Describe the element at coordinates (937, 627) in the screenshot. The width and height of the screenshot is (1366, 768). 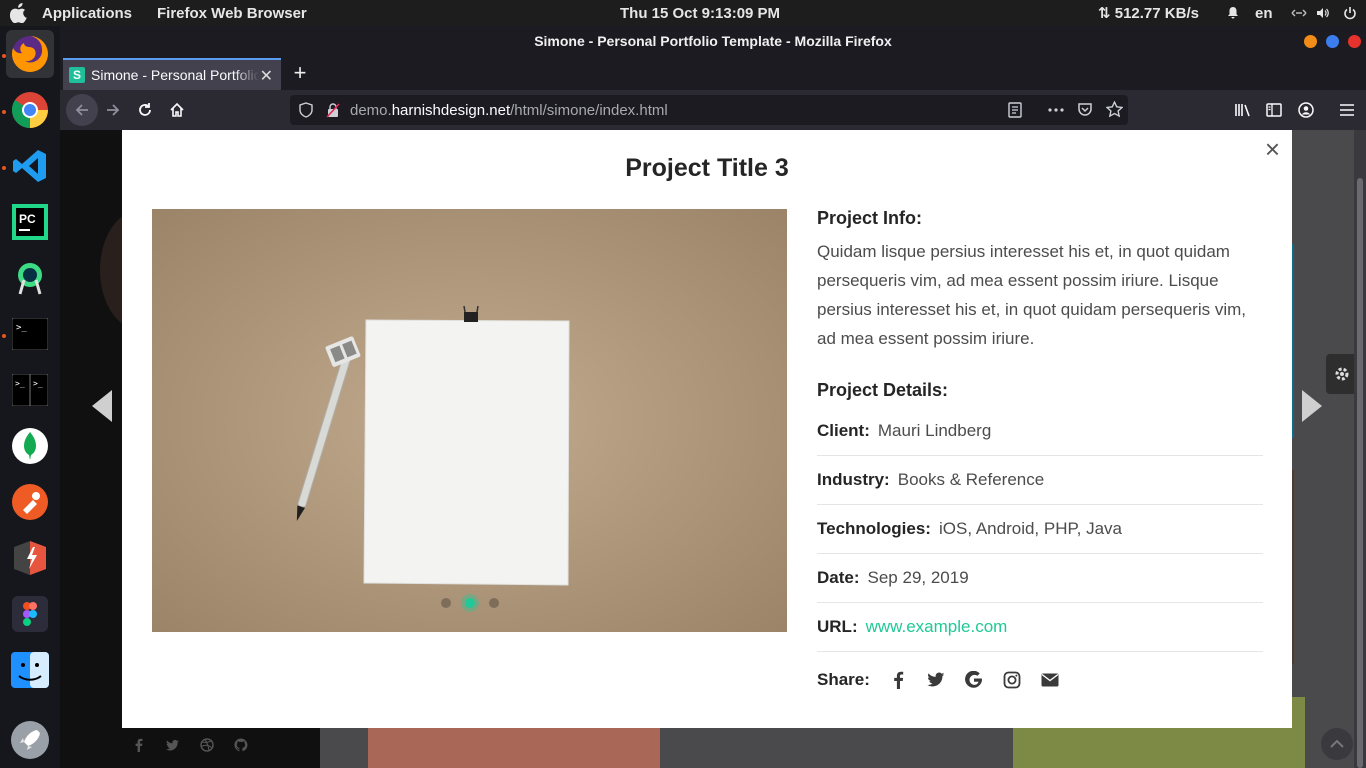
I see `project-url-link: www.example.com` at that location.